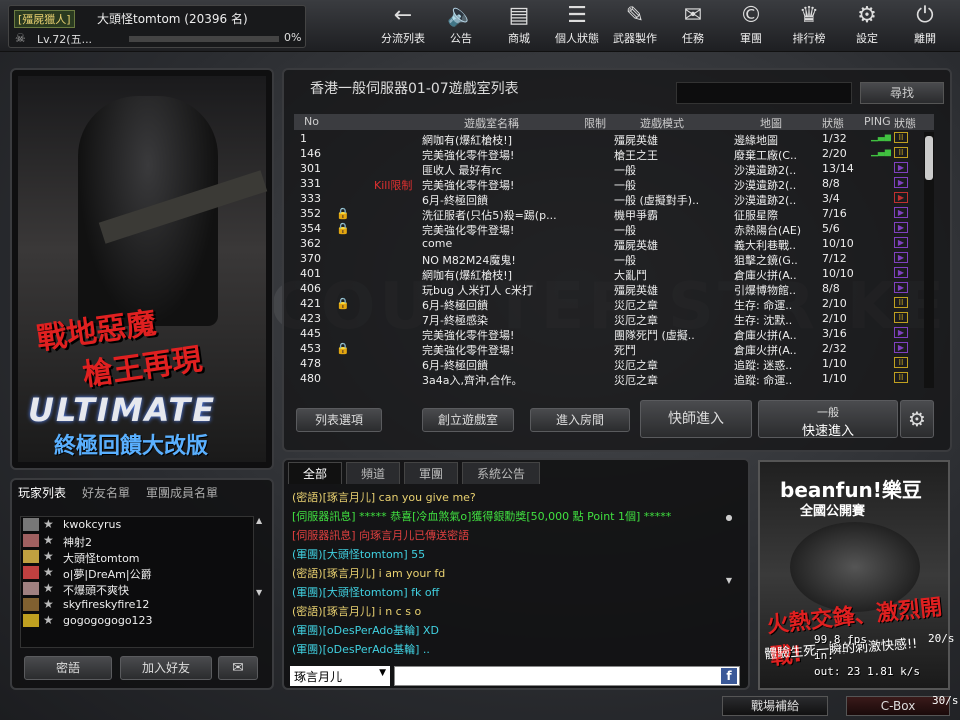 Image resolution: width=960 pixels, height=720 pixels. What do you see at coordinates (867, 656) in the screenshot?
I see `fps-overlay: 99.8 fps in: ¯ out: 23 1.81 k/s` at bounding box center [867, 656].